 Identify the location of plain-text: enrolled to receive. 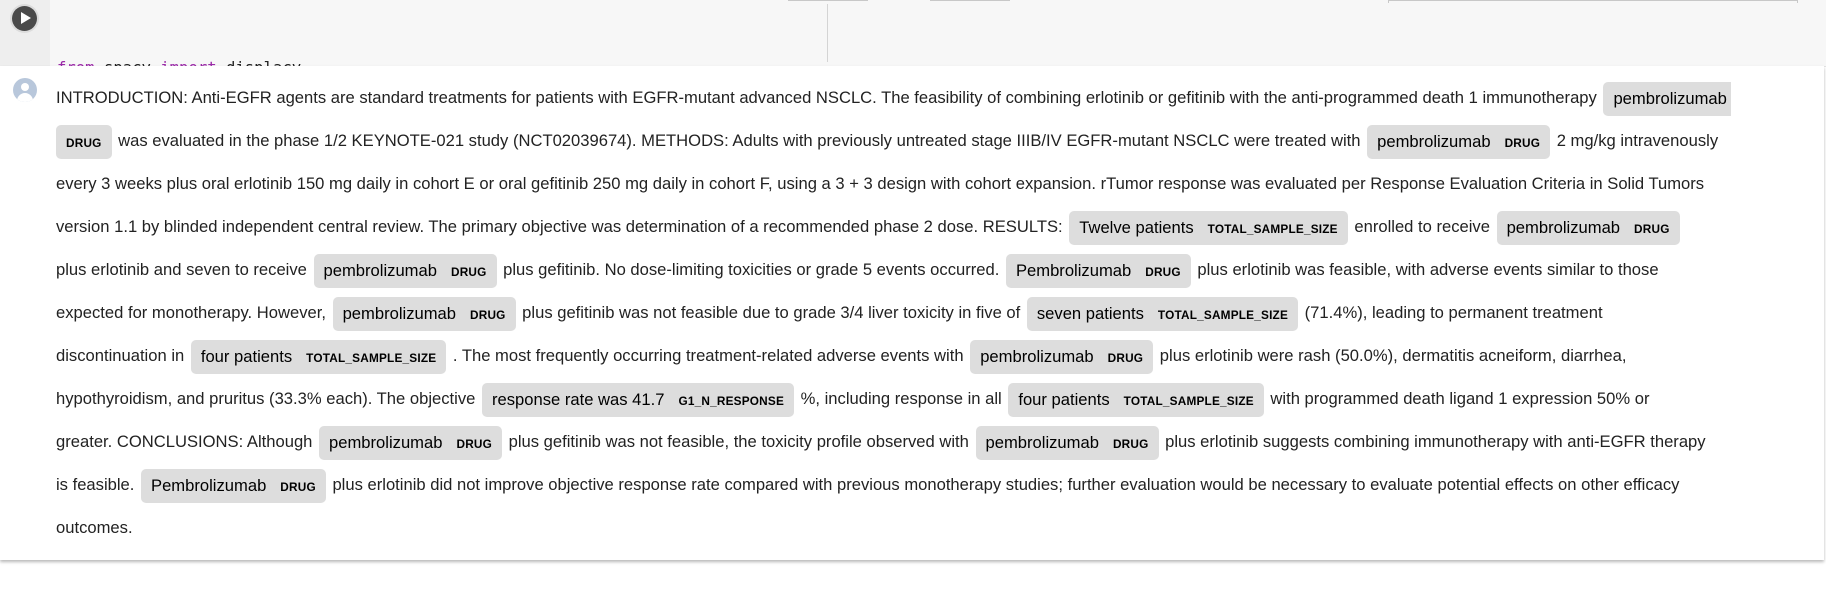
(1422, 226).